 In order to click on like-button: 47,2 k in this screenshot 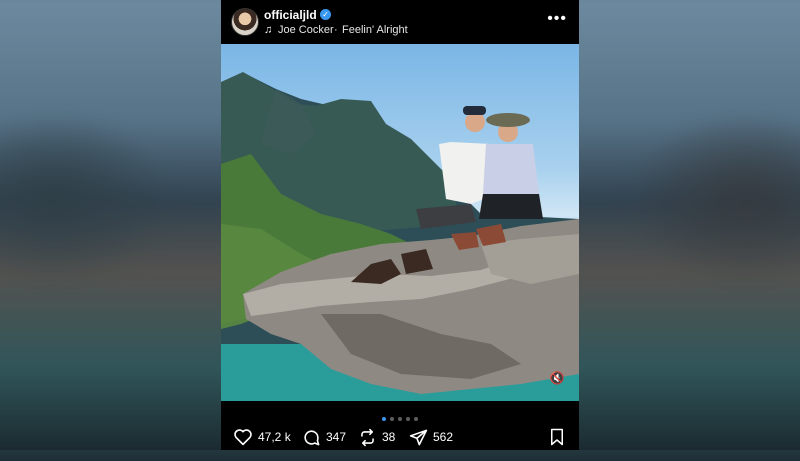, I will do `click(262, 437)`.